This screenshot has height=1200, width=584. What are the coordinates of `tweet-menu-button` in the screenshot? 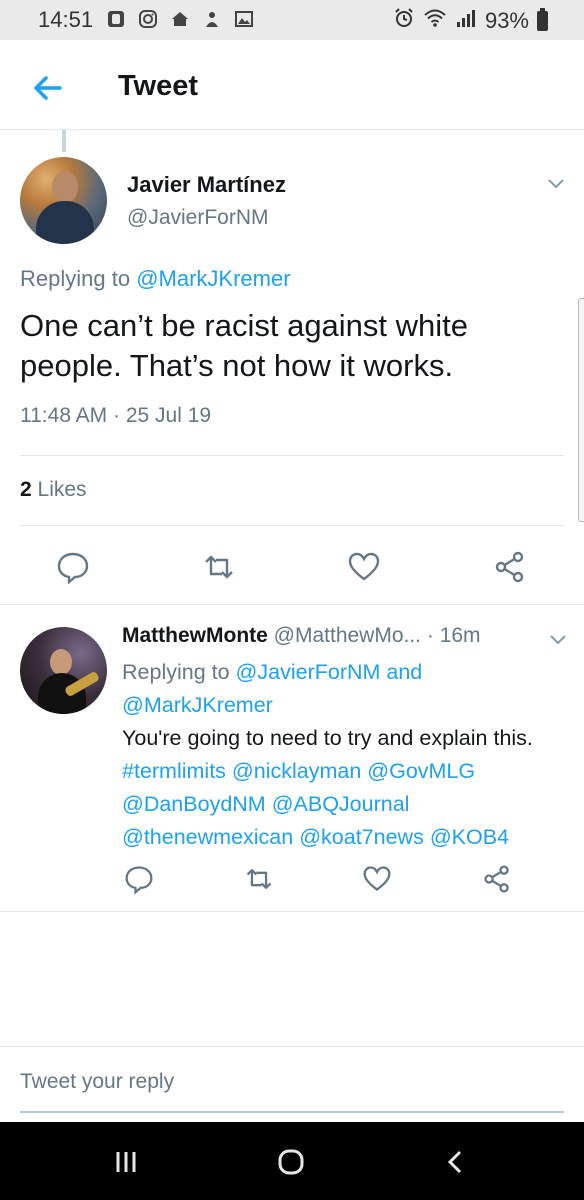 It's located at (556, 183).